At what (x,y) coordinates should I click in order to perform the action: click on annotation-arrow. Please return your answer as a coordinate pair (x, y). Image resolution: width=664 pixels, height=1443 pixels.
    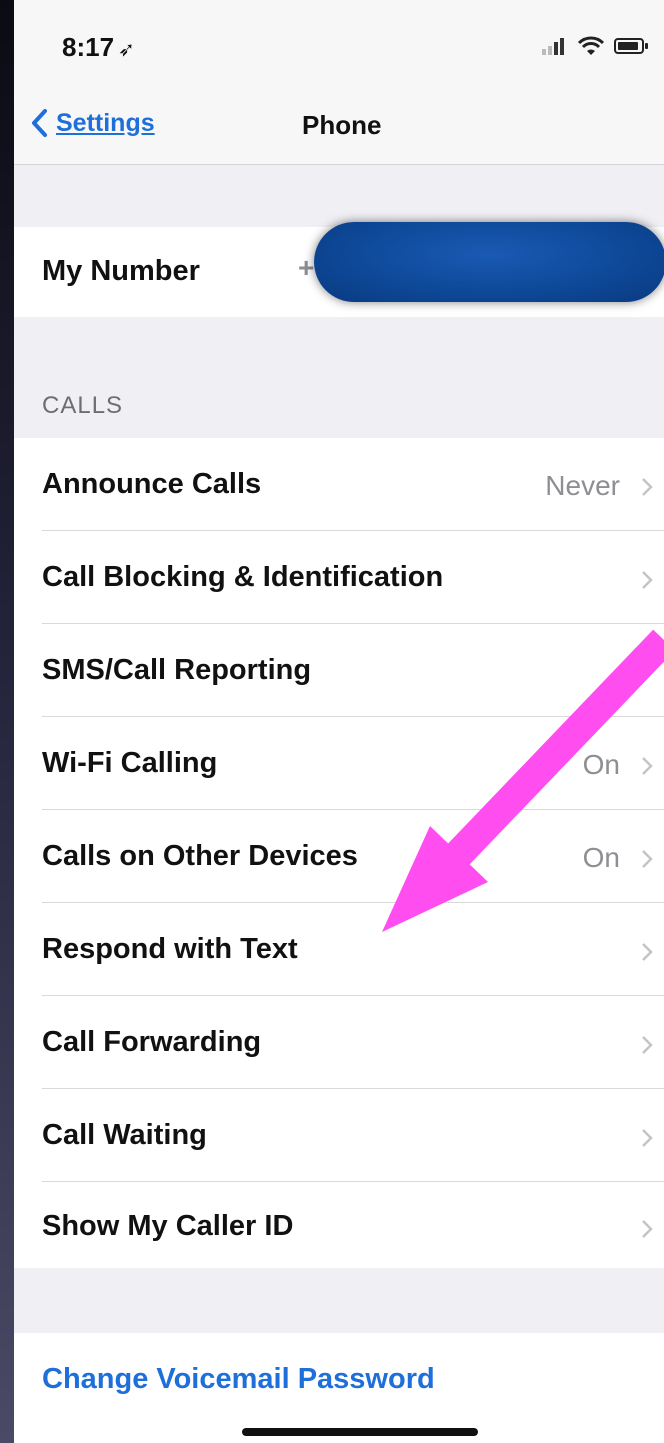
    Looking at the image, I should click on (523, 780).